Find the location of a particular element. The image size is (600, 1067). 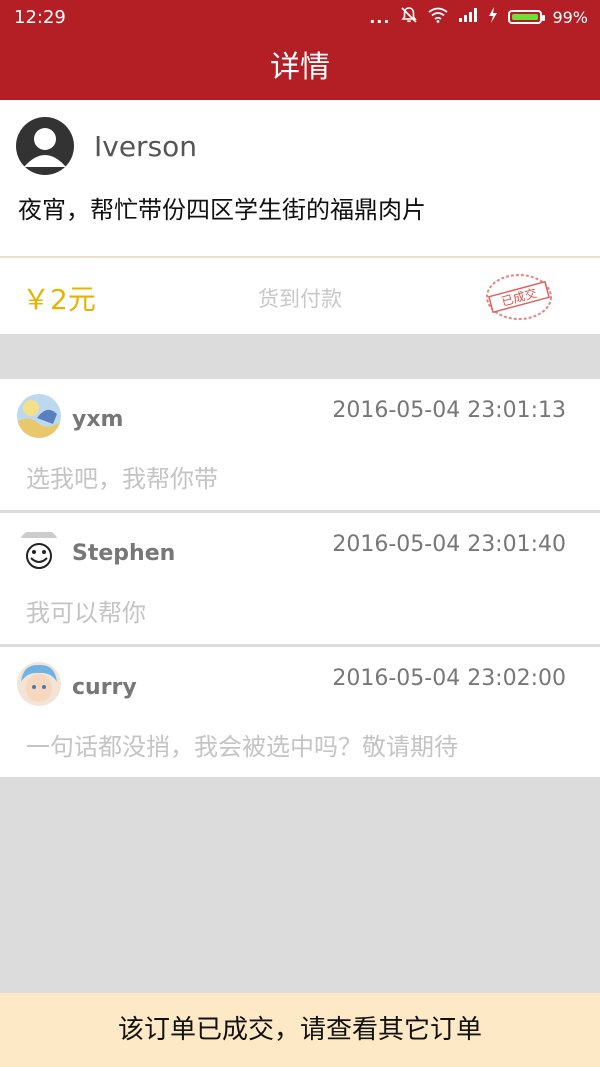

status-time: 12:29 is located at coordinates (40, 17).